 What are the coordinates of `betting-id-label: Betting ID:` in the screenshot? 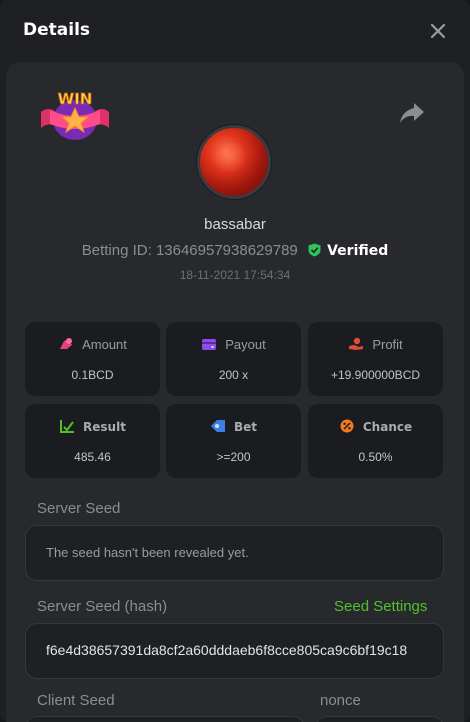 It's located at (116, 250).